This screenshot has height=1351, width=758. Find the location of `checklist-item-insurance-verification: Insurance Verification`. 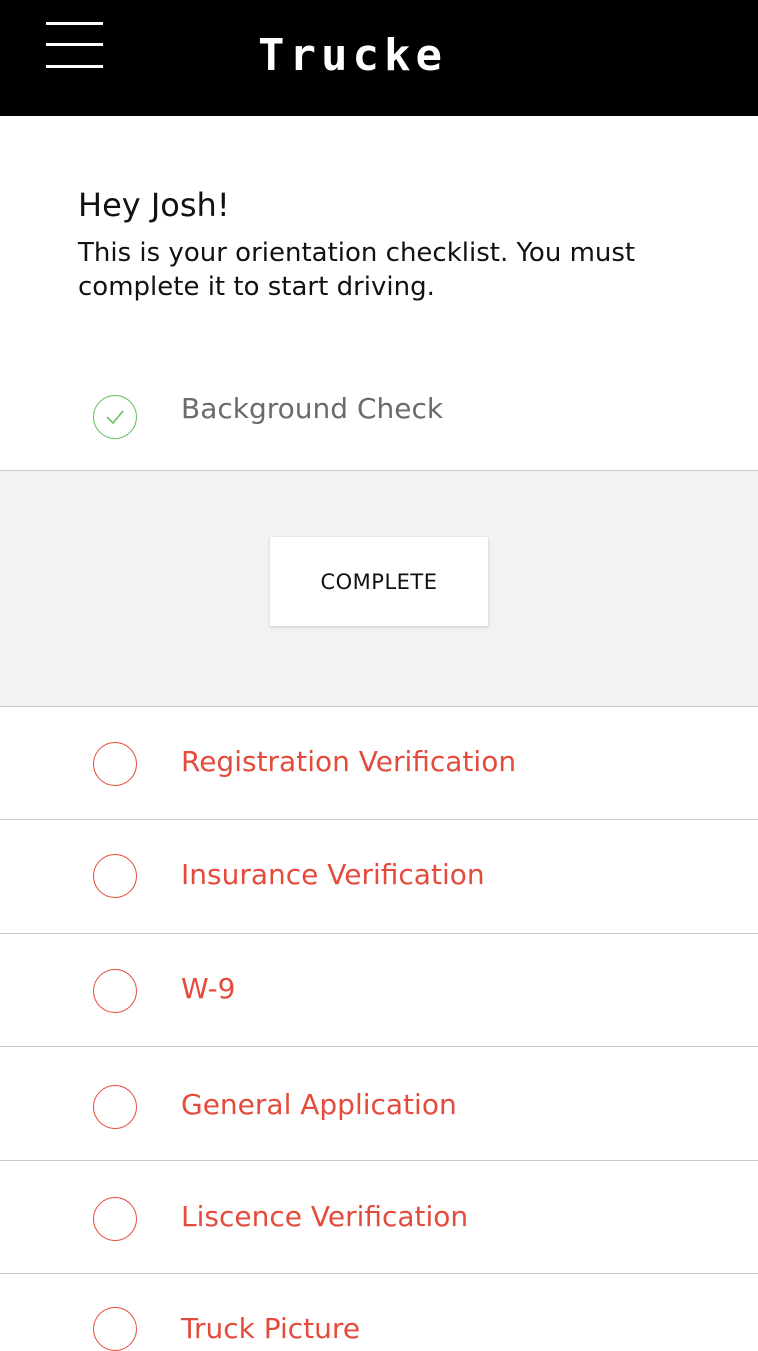

checklist-item-insurance-verification: Insurance Verification is located at coordinates (379, 876).